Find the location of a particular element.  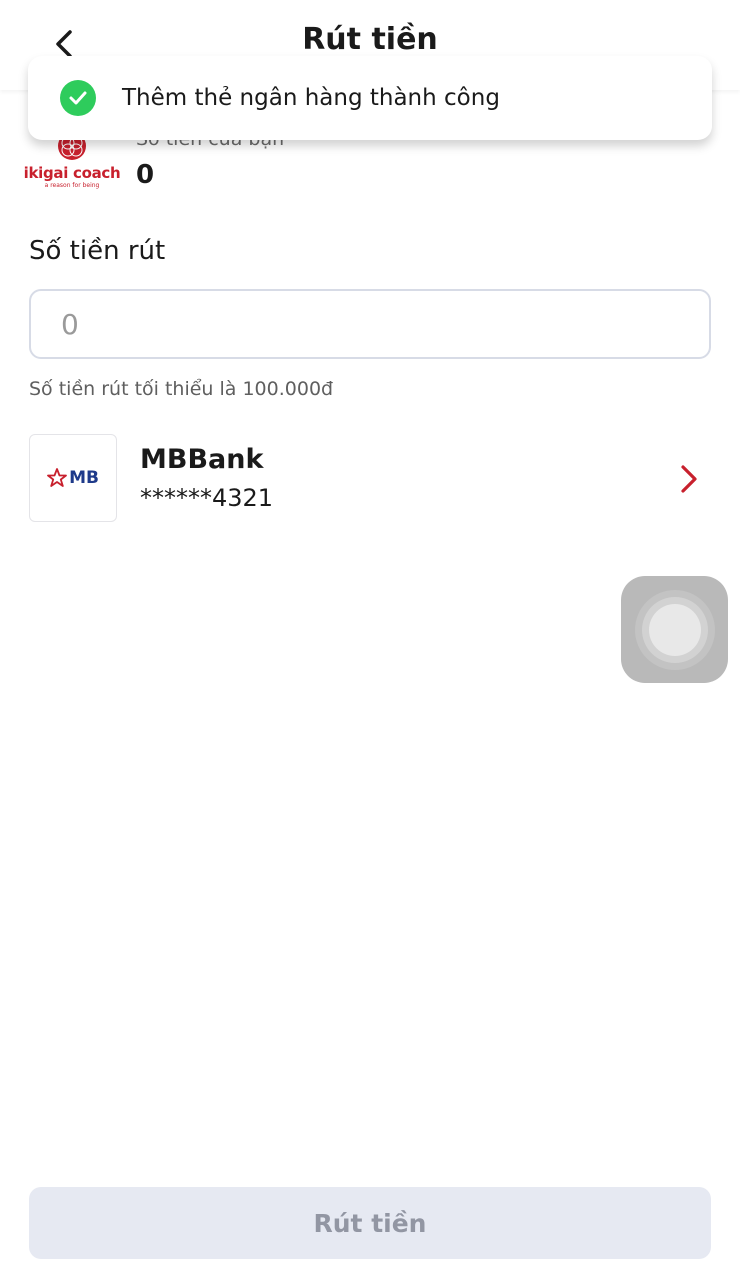

bank-account-selector: MB MBBank ******4321 is located at coordinates (370, 479).